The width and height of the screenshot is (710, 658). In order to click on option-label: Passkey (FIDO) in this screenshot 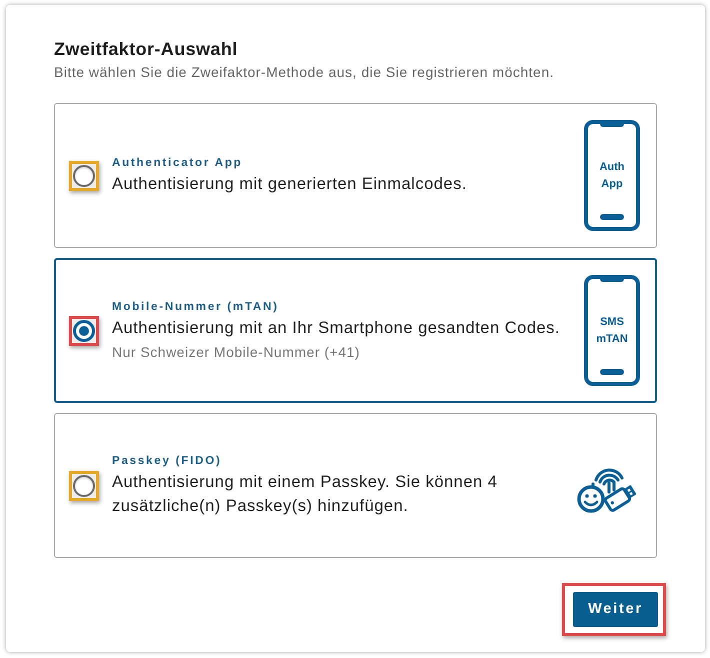, I will do `click(167, 461)`.